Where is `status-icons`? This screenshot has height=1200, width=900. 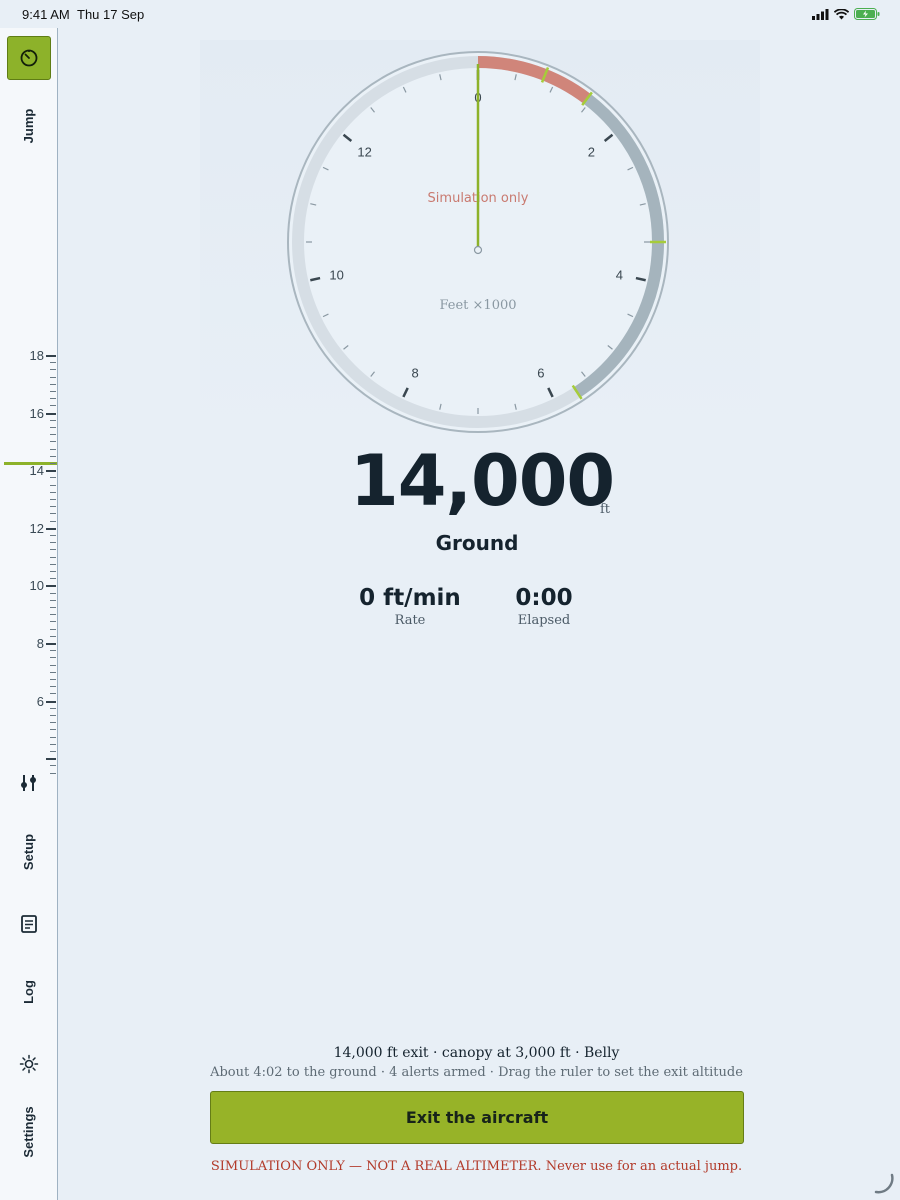 status-icons is located at coordinates (846, 14).